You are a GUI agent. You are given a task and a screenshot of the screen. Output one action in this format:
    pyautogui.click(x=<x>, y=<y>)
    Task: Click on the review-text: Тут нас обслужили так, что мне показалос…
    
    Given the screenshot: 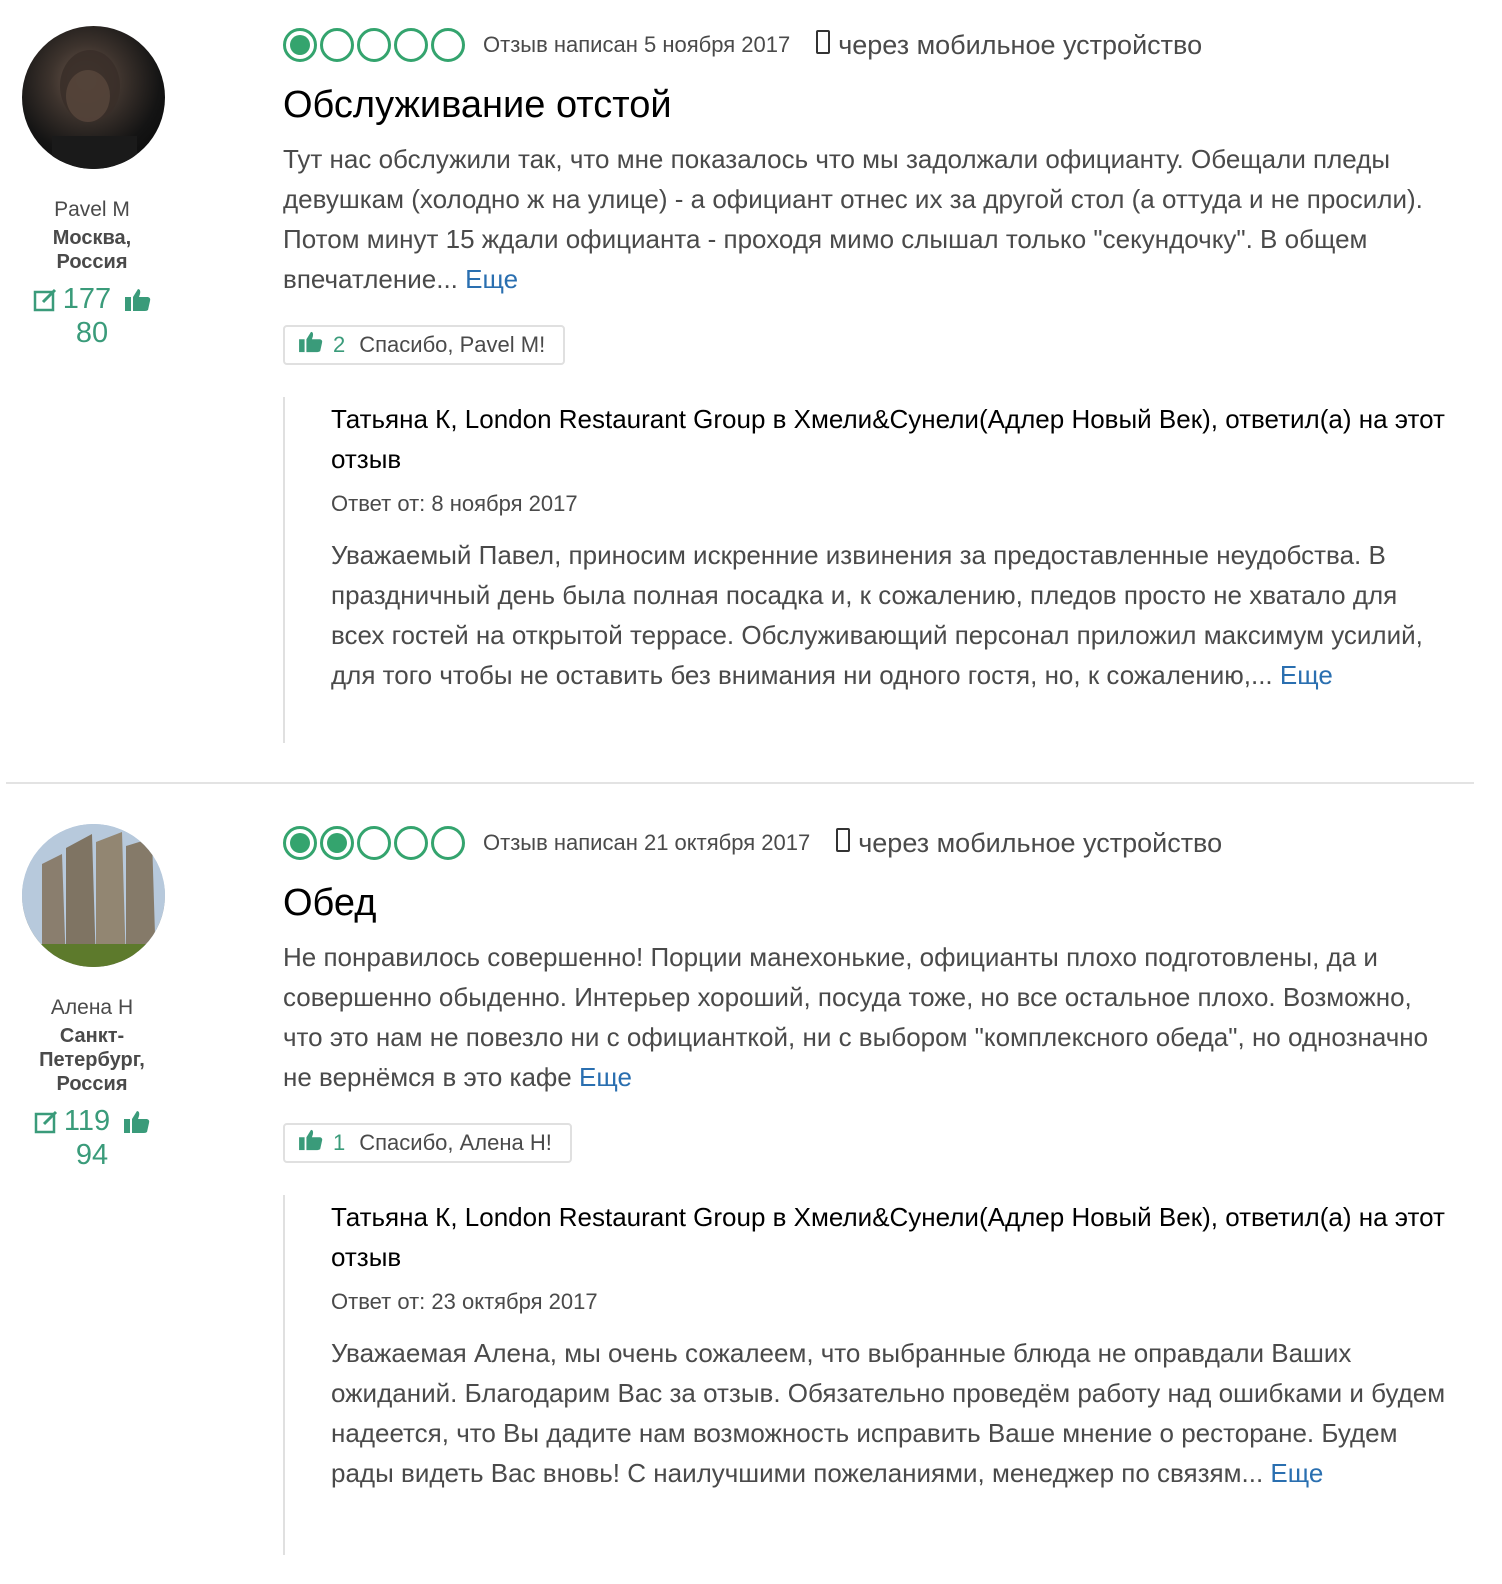 What is the action you would take?
    pyautogui.click(x=868, y=219)
    